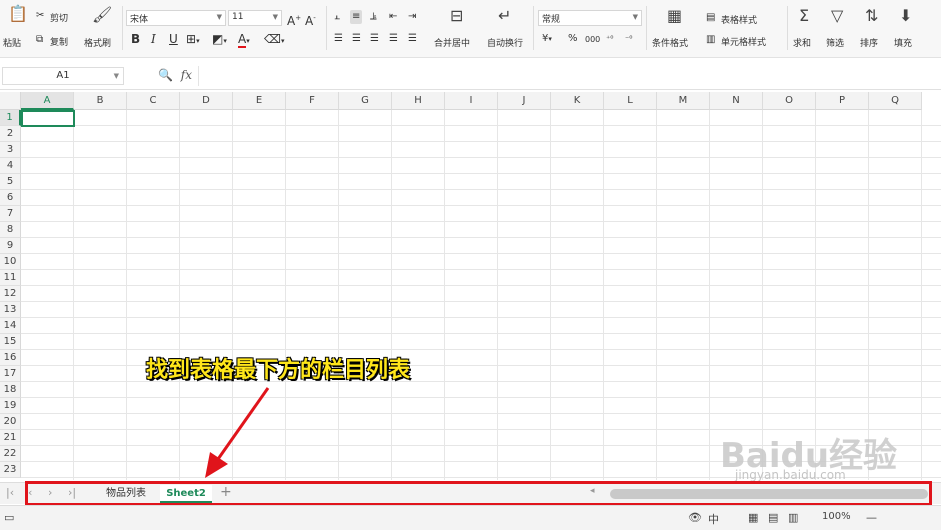 Image resolution: width=941 pixels, height=530 pixels. I want to click on input-method-icon: 中, so click(713, 519).